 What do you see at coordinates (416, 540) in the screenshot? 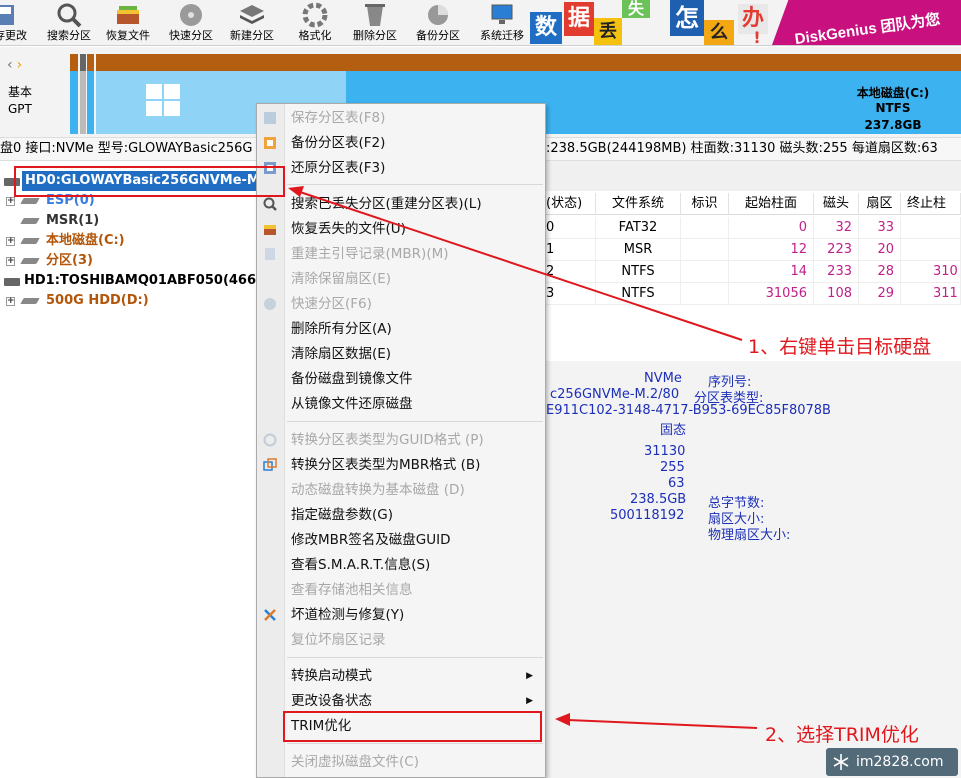
I see `menu-item-modify-mbr-signature: 修改MBR签名及磁盘GUID` at bounding box center [416, 540].